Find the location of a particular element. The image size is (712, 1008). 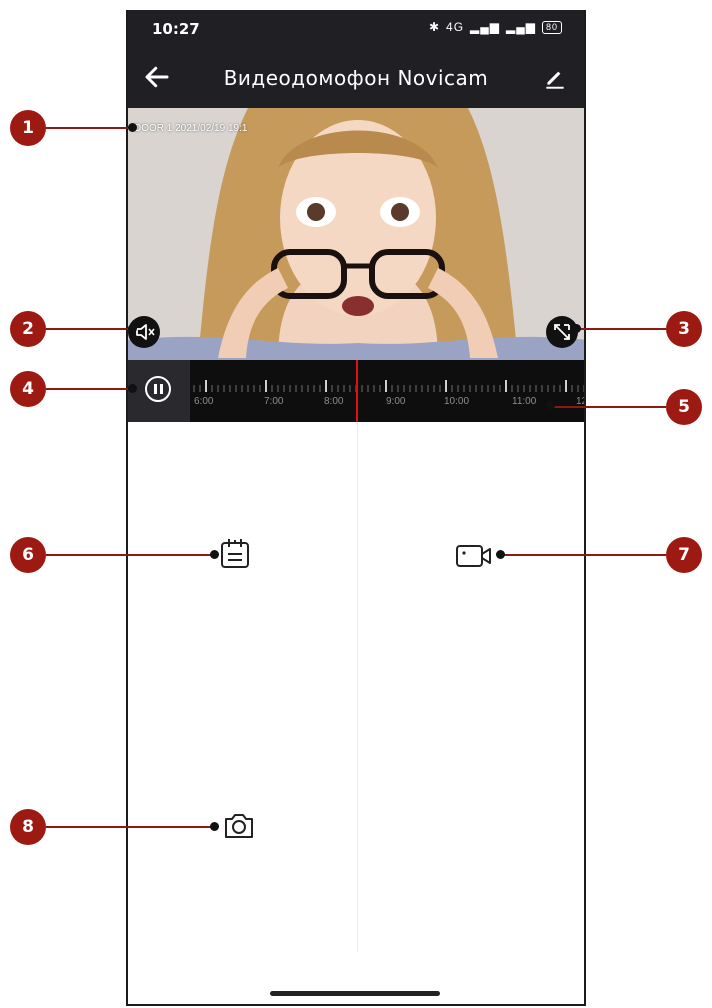

callout-6: 6 is located at coordinates (28, 555).